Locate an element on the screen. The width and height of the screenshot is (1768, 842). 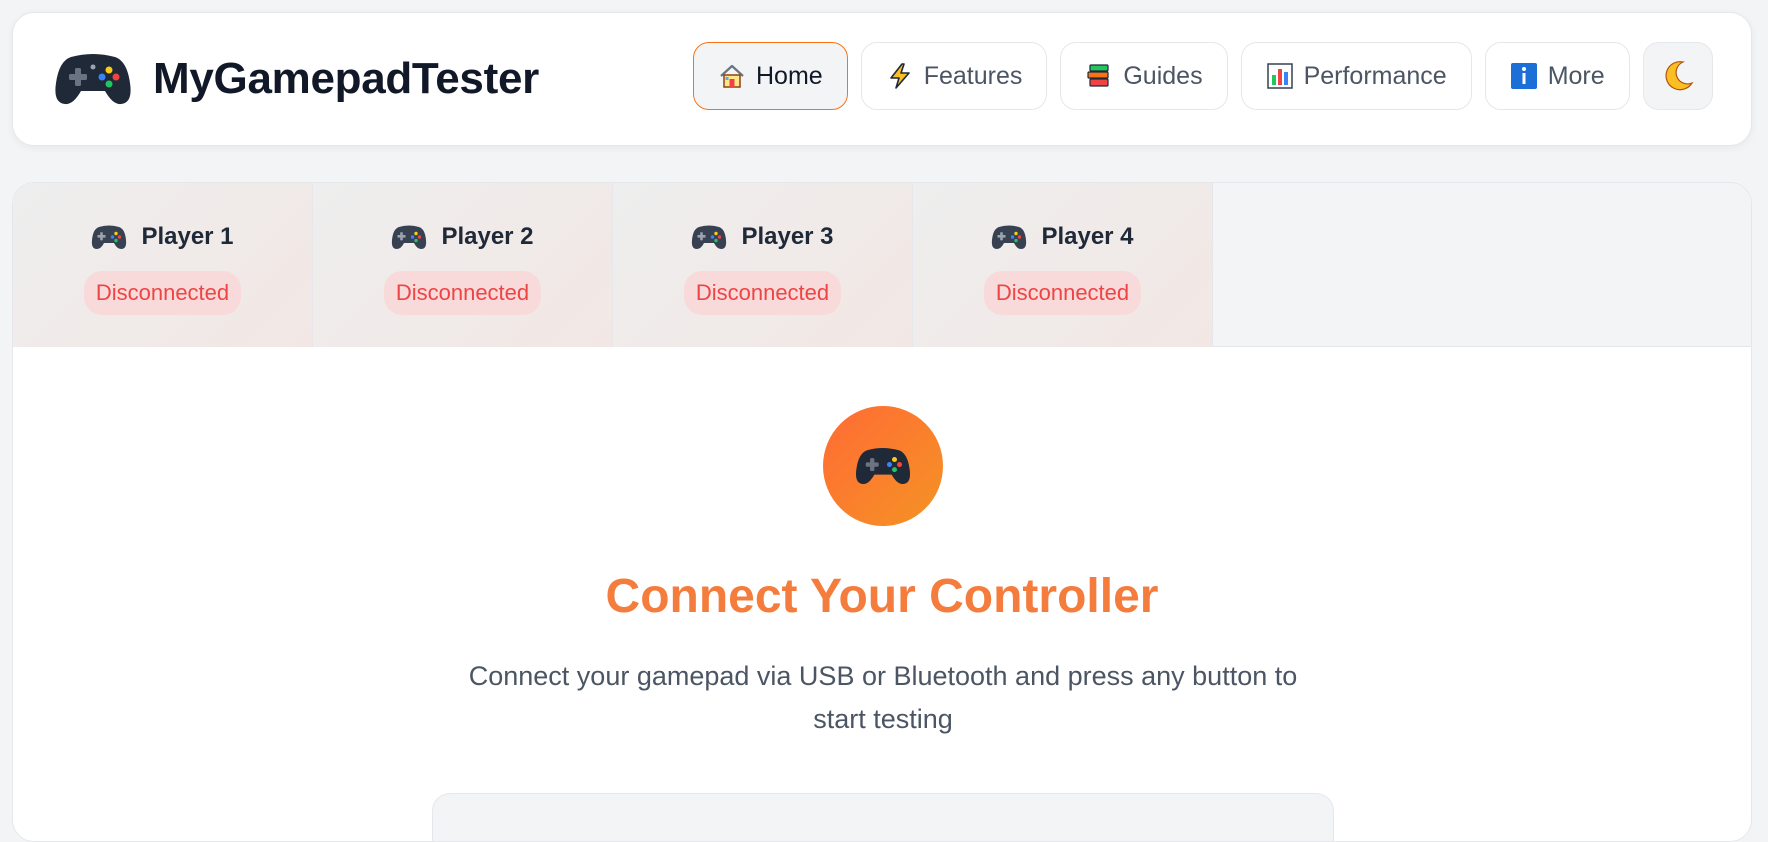
status-info-box is located at coordinates (883, 817).